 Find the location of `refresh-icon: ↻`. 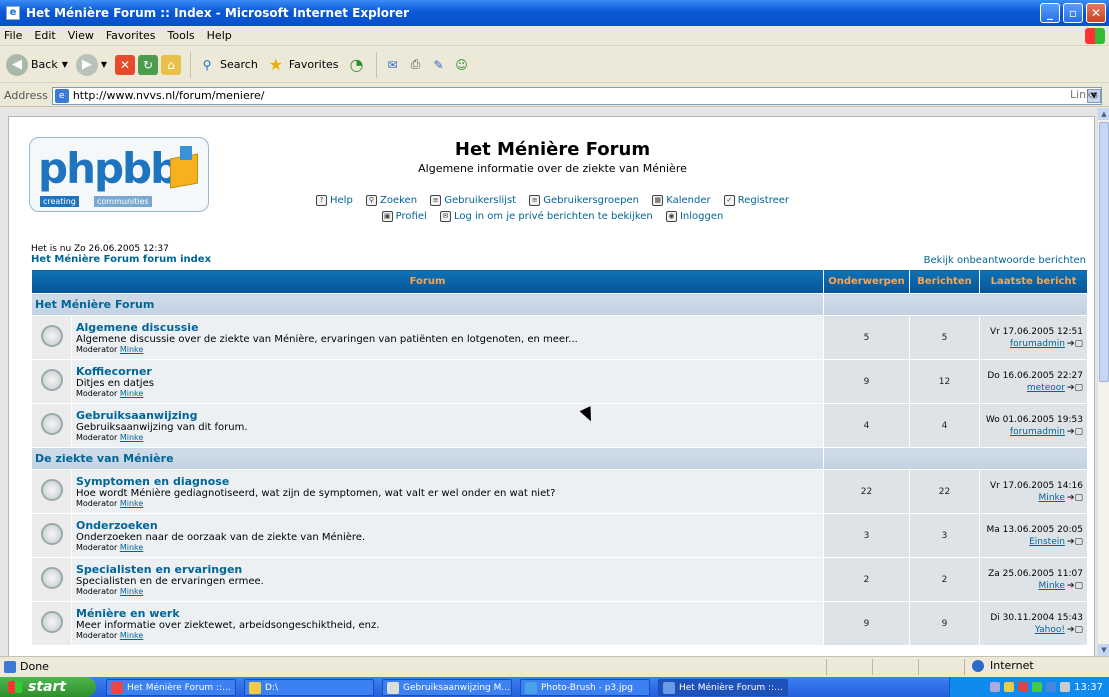

refresh-icon: ↻ is located at coordinates (148, 64).